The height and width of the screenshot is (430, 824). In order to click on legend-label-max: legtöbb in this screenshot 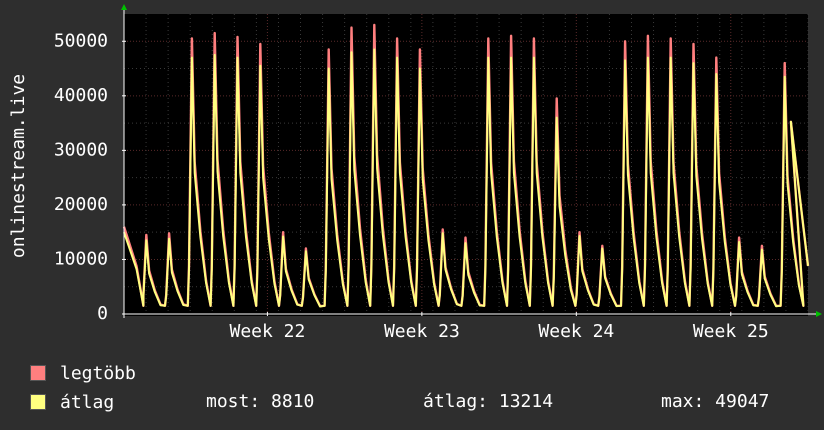, I will do `click(98, 373)`.